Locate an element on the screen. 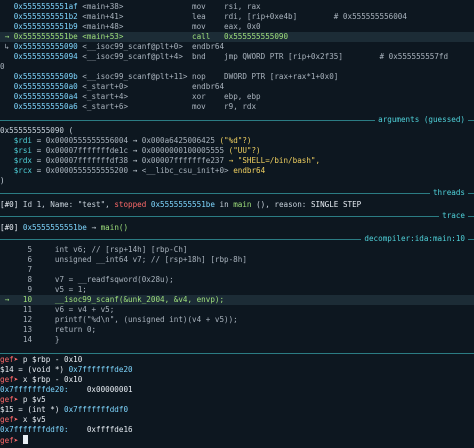  decompiler-line-number: 9 is located at coordinates (21, 289).